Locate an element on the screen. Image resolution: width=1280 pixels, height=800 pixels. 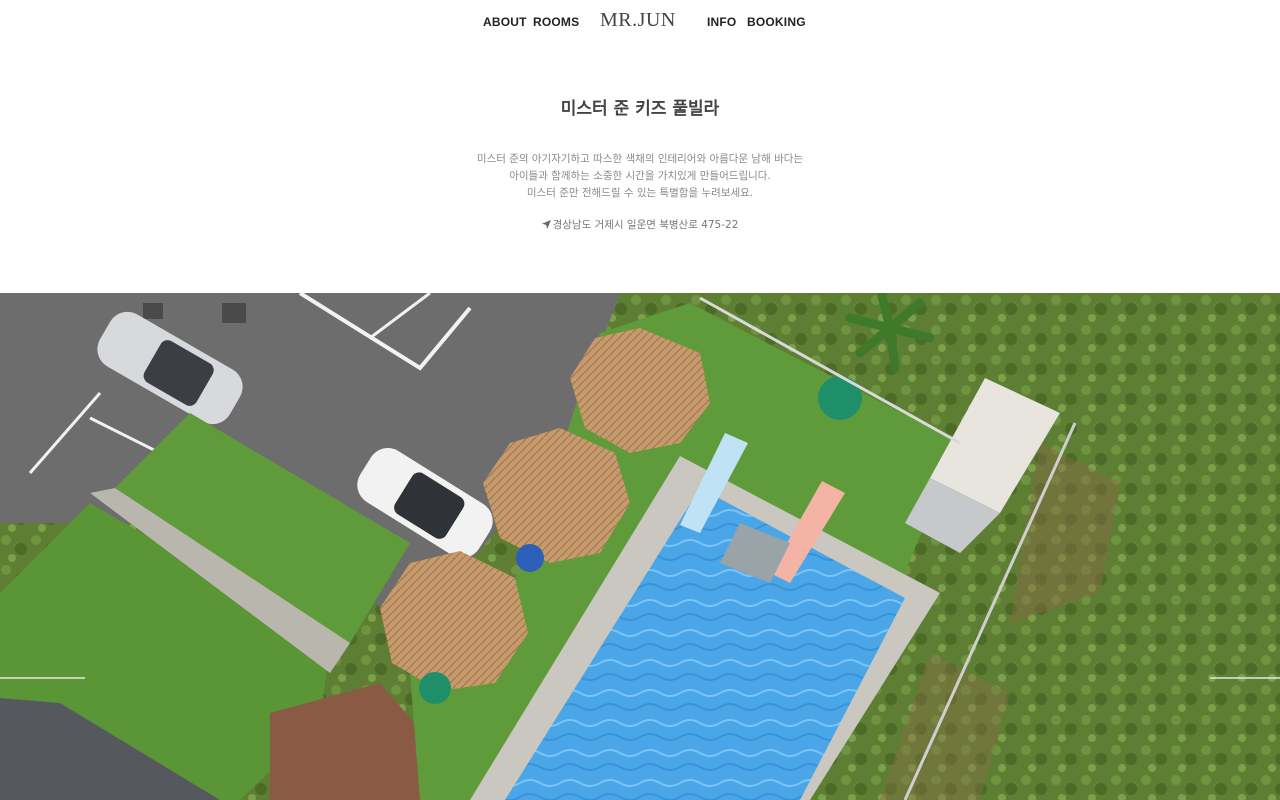
nav-booking-link: BOOKING is located at coordinates (776, 22).